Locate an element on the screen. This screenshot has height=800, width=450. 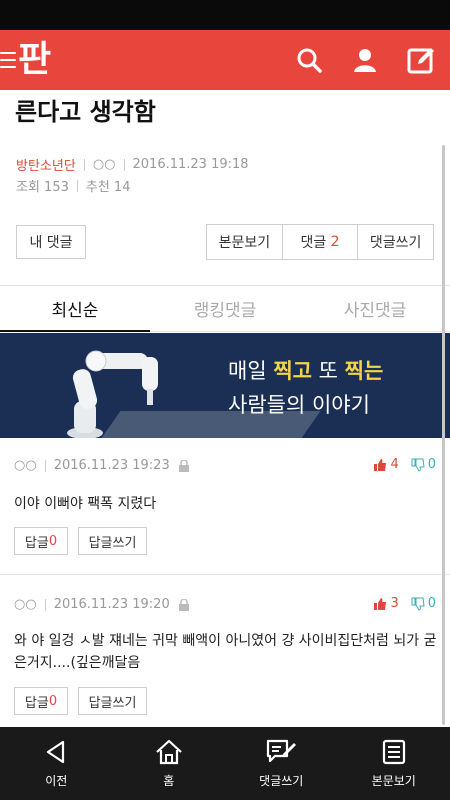
like-button: 3 is located at coordinates (386, 603).